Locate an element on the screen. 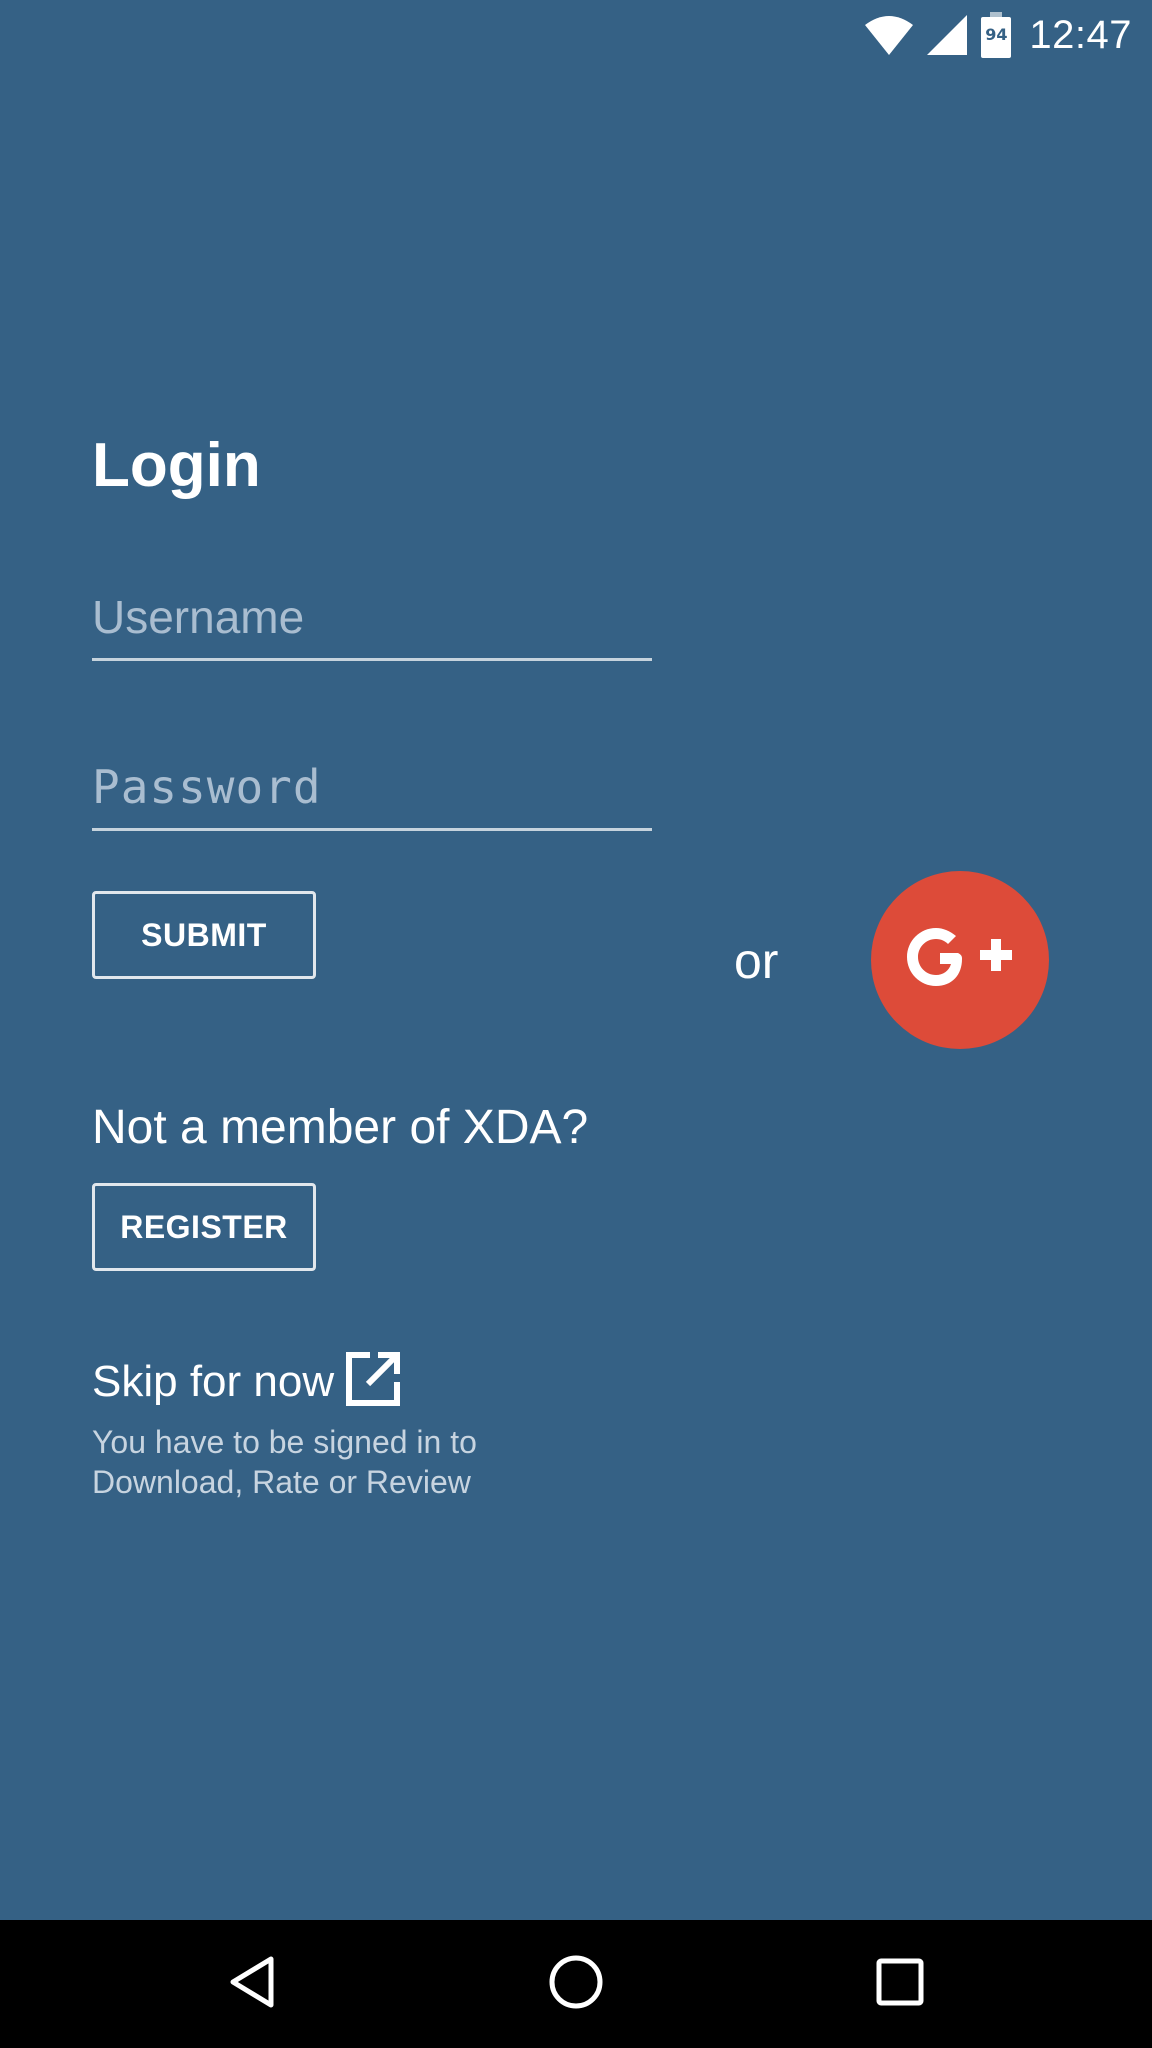  submit-button: SUBMIT is located at coordinates (204, 935).